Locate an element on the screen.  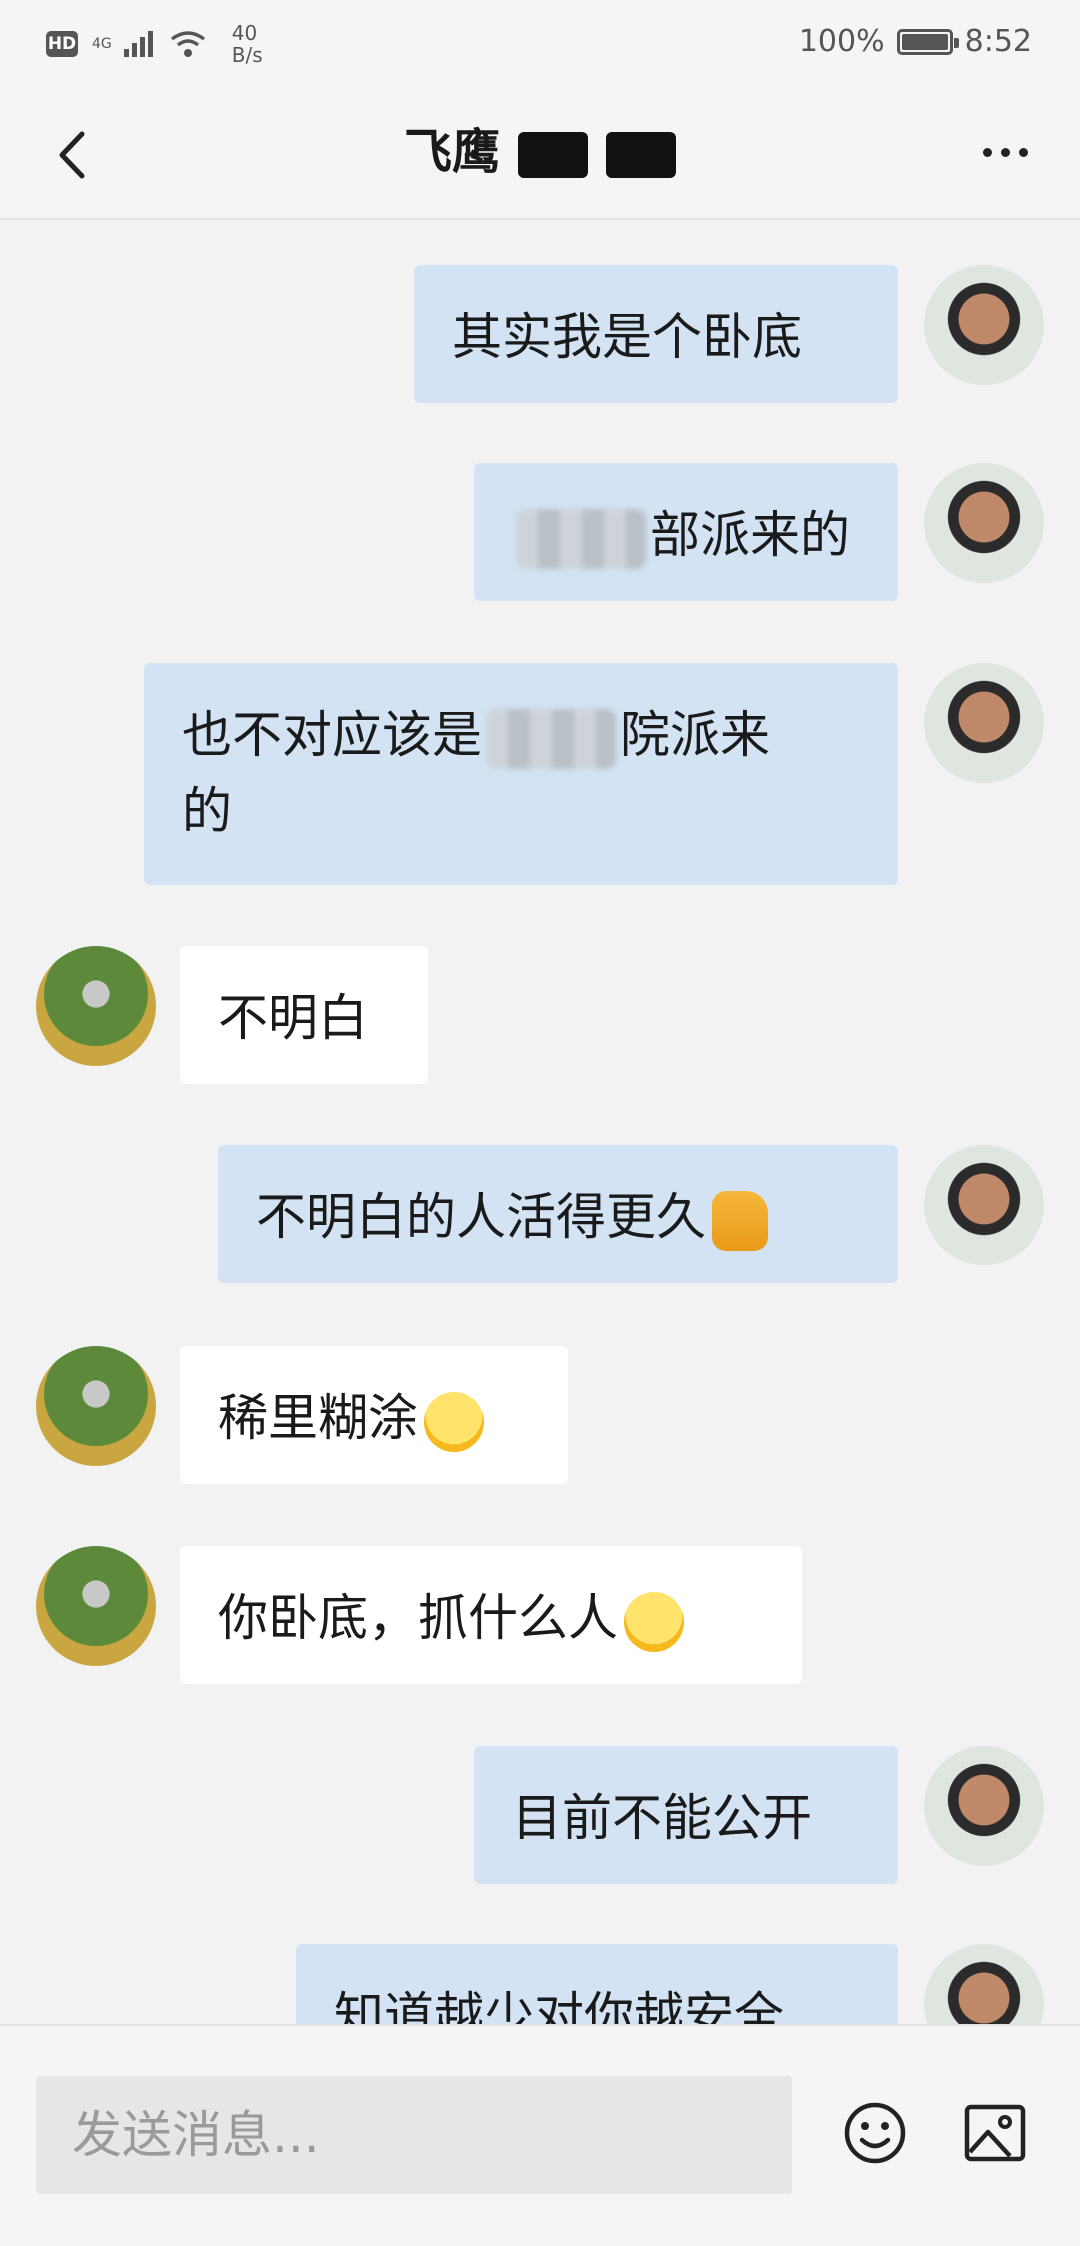
message-bubble: 其实我是个卧底 is located at coordinates (656, 334).